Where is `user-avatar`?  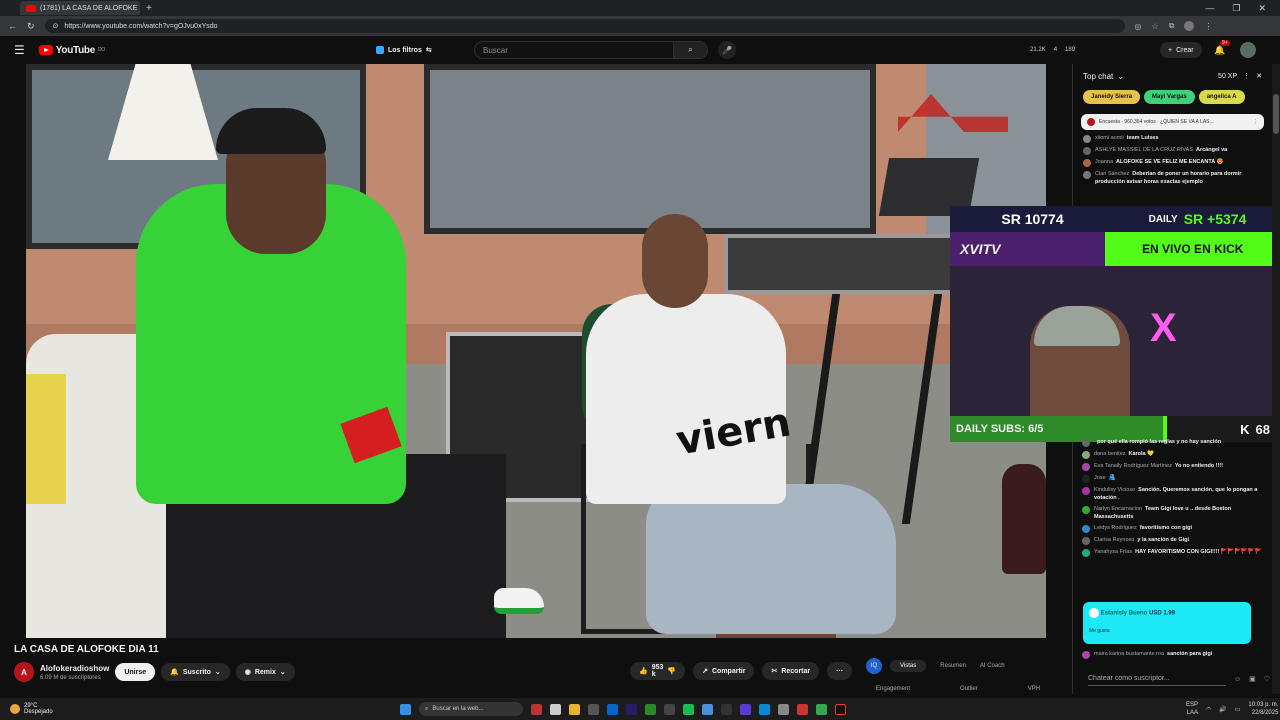
user-avatar is located at coordinates (1248, 50).